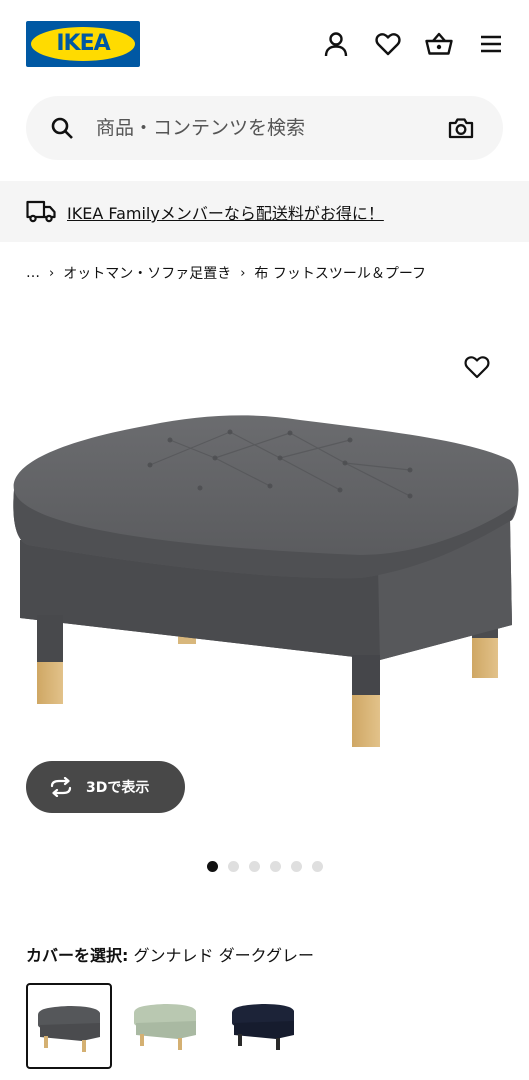 The width and height of the screenshot is (529, 1080). Describe the element at coordinates (491, 44) in the screenshot. I see `menu-icon` at that location.